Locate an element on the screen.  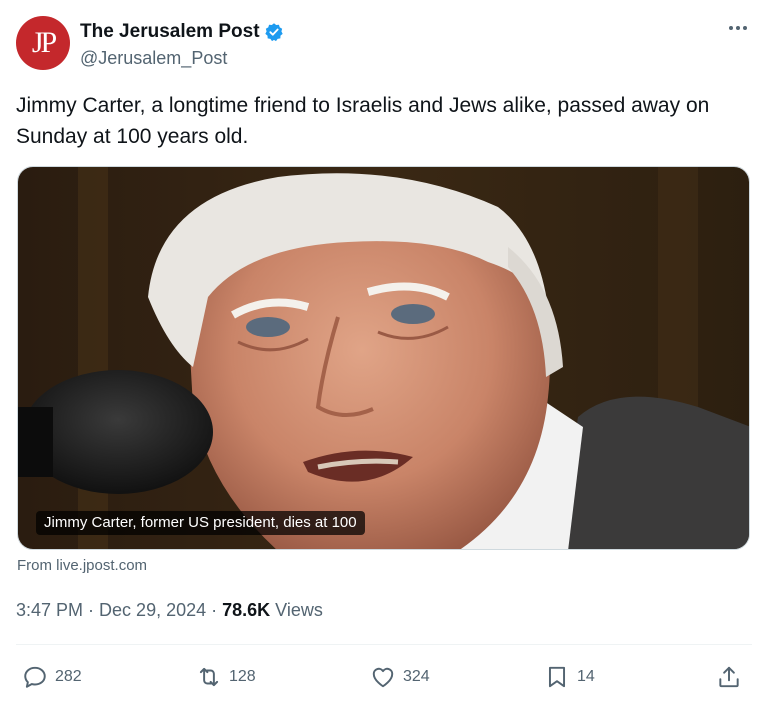
tweet-meta: 3:47 PM · Dec 29, 2024 · 78.6K Views is located at coordinates (169, 610).